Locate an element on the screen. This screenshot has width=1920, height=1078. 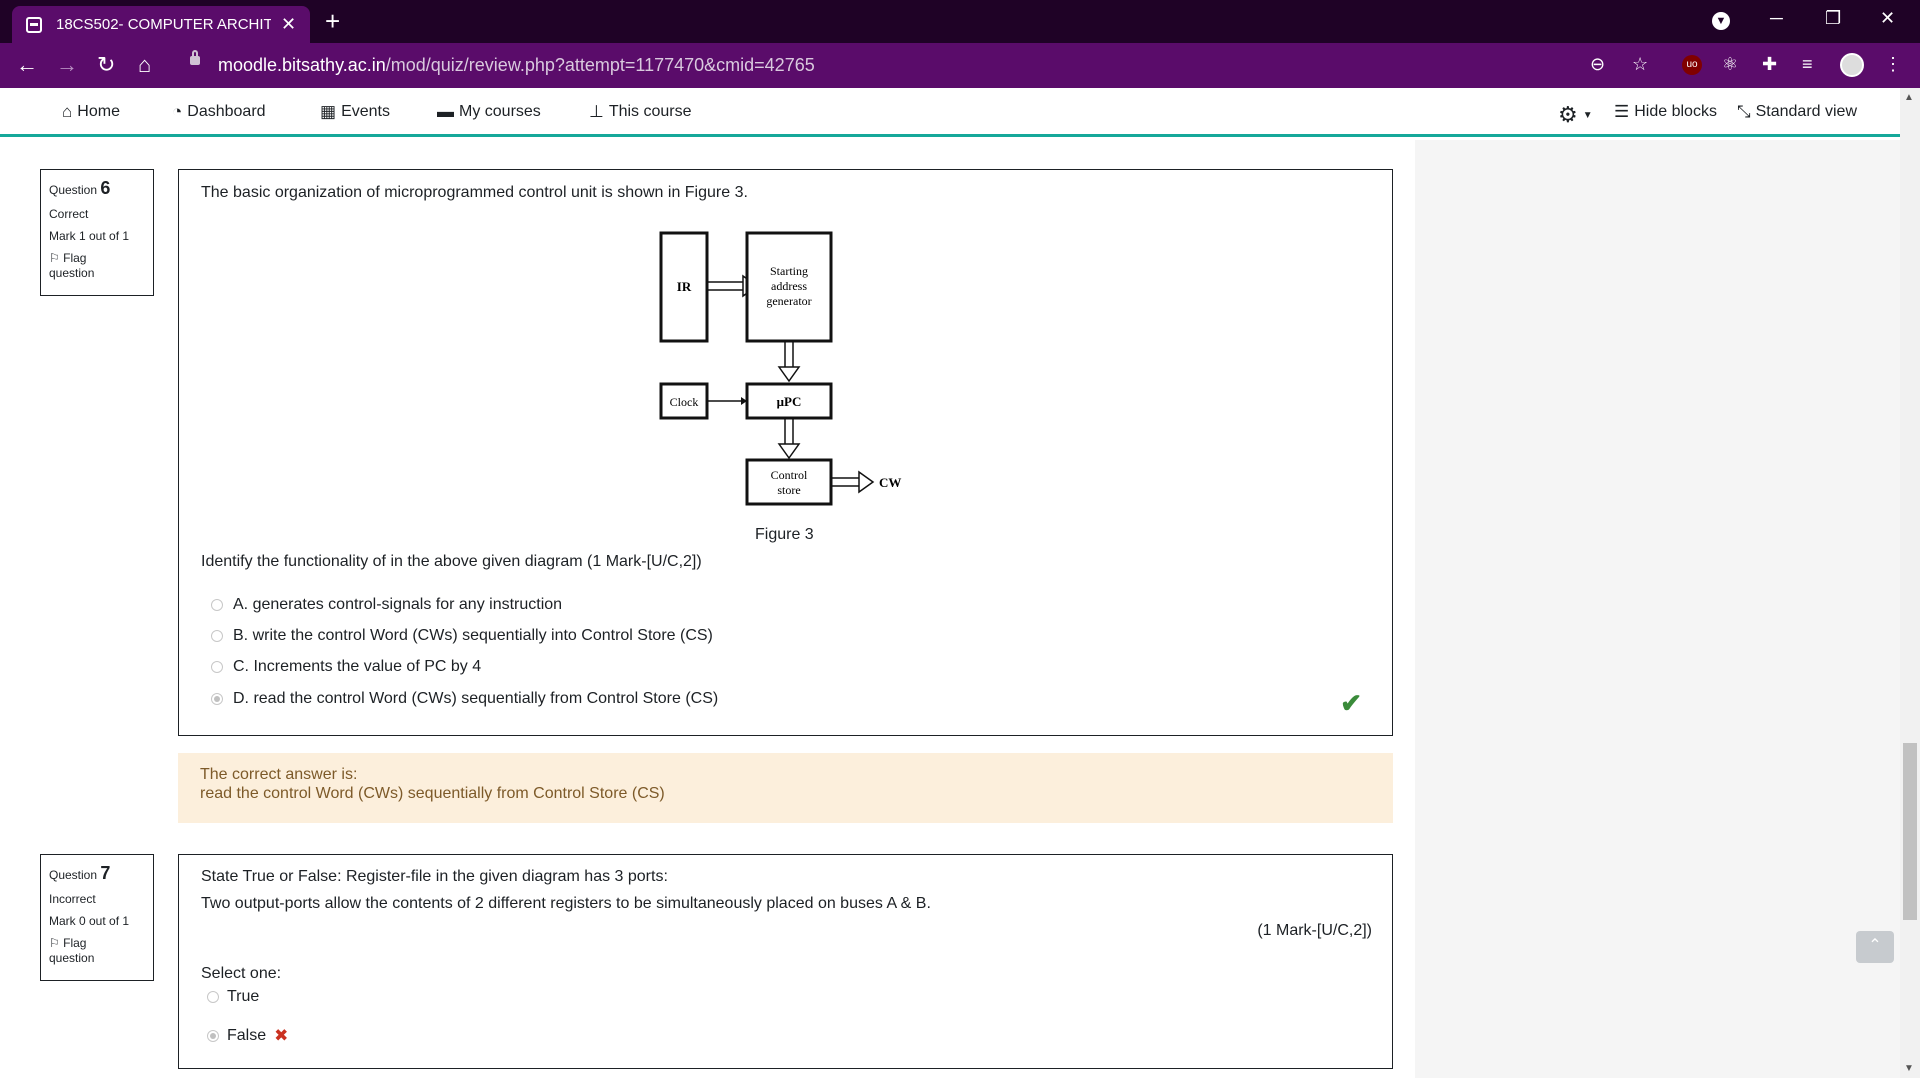
hide-blocks-button: ☰ Hide blocks is located at coordinates (1665, 112).